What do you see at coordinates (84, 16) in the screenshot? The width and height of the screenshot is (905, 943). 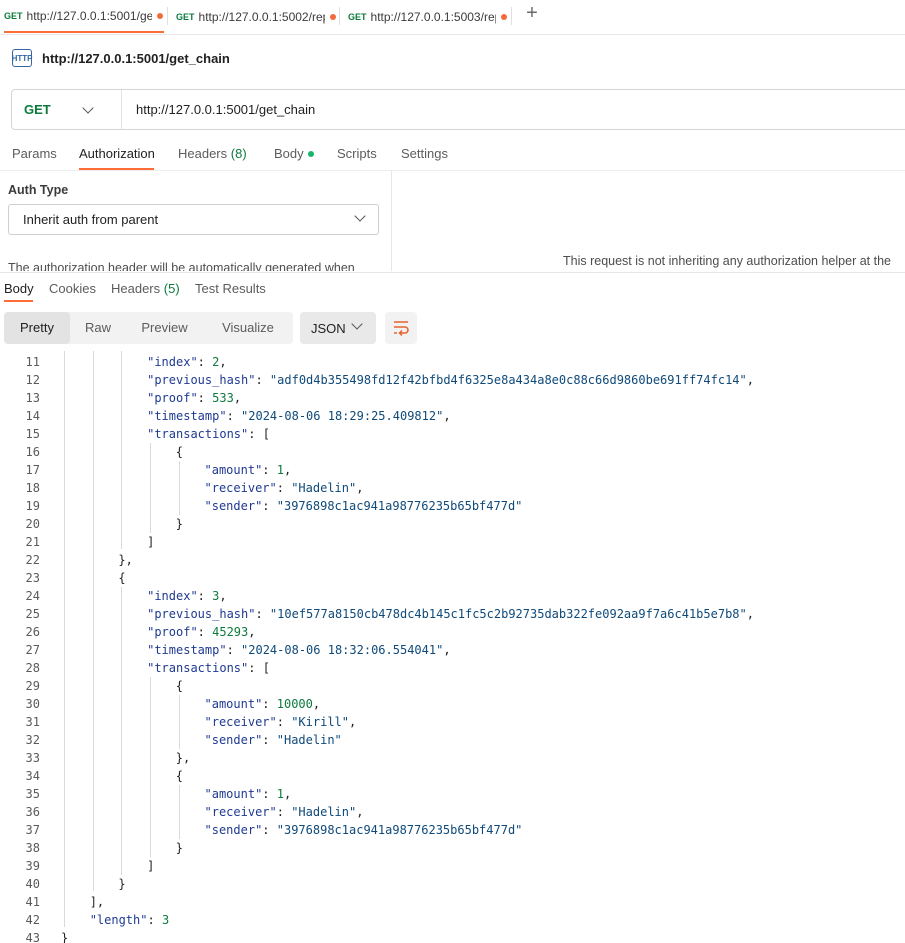 I see `request-tab-1: GET http://127.0.0.1:5001/get_chain` at bounding box center [84, 16].